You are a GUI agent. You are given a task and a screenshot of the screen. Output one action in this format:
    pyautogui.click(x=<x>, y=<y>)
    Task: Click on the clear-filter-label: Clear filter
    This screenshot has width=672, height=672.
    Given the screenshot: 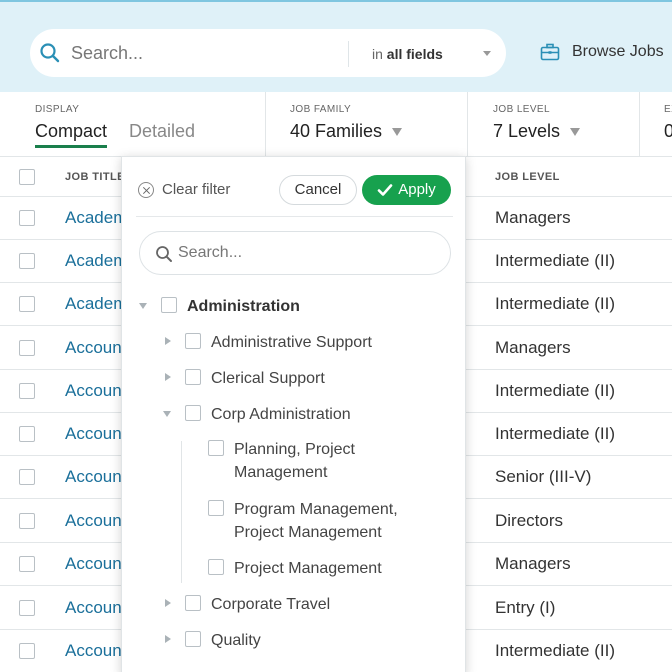 What is the action you would take?
    pyautogui.click(x=196, y=189)
    